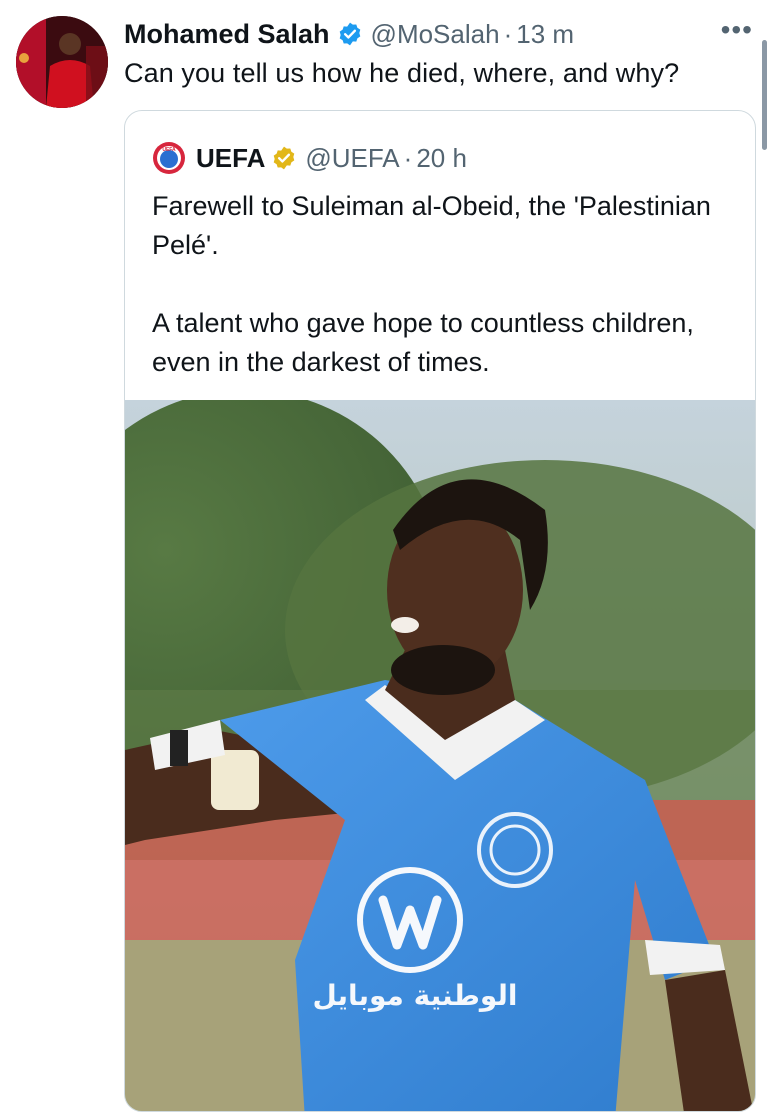 Image resolution: width=771 pixels, height=1112 pixels. Describe the element at coordinates (230, 158) in the screenshot. I see `quoted-author-name: UEFA` at that location.